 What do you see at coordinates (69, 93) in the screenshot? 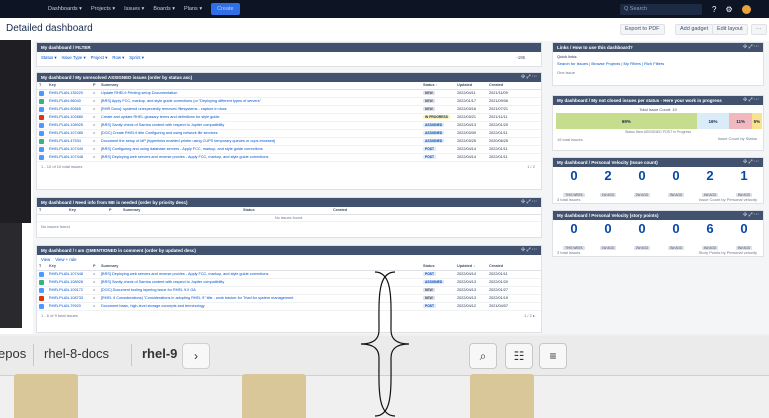
I see `issue-key: RHELPLAN-135220` at bounding box center [69, 93].